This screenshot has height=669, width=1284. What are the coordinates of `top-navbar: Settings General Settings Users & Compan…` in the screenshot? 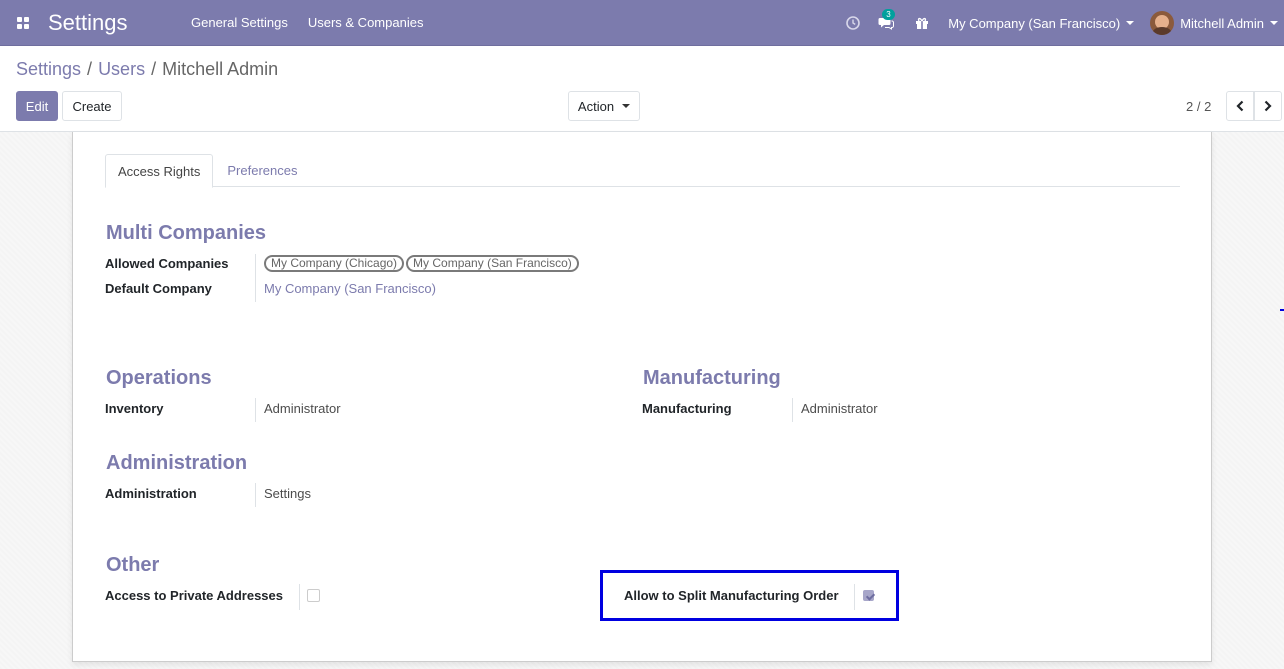 It's located at (642, 23).